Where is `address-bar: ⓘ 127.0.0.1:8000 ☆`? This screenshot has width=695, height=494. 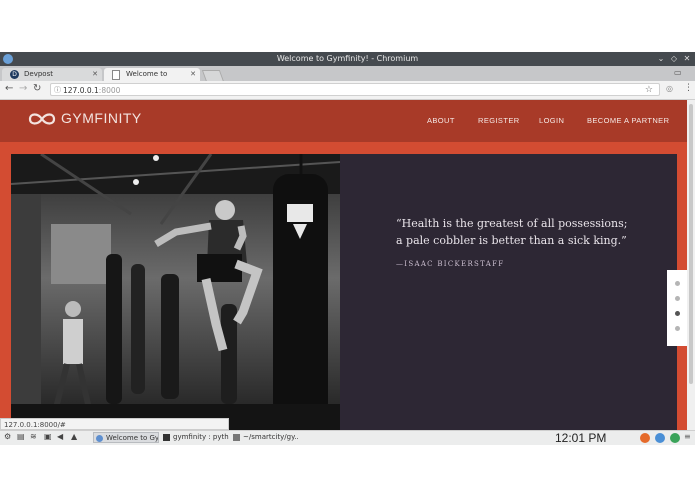
address-bar: ⓘ 127.0.0.1:8000 ☆ is located at coordinates (355, 89).